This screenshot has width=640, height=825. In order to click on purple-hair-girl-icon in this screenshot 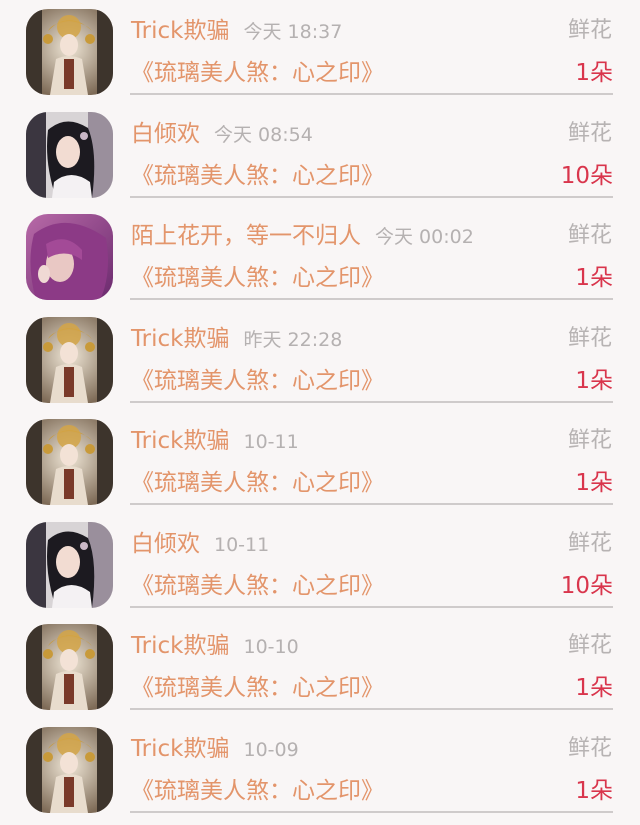, I will do `click(69, 257)`.